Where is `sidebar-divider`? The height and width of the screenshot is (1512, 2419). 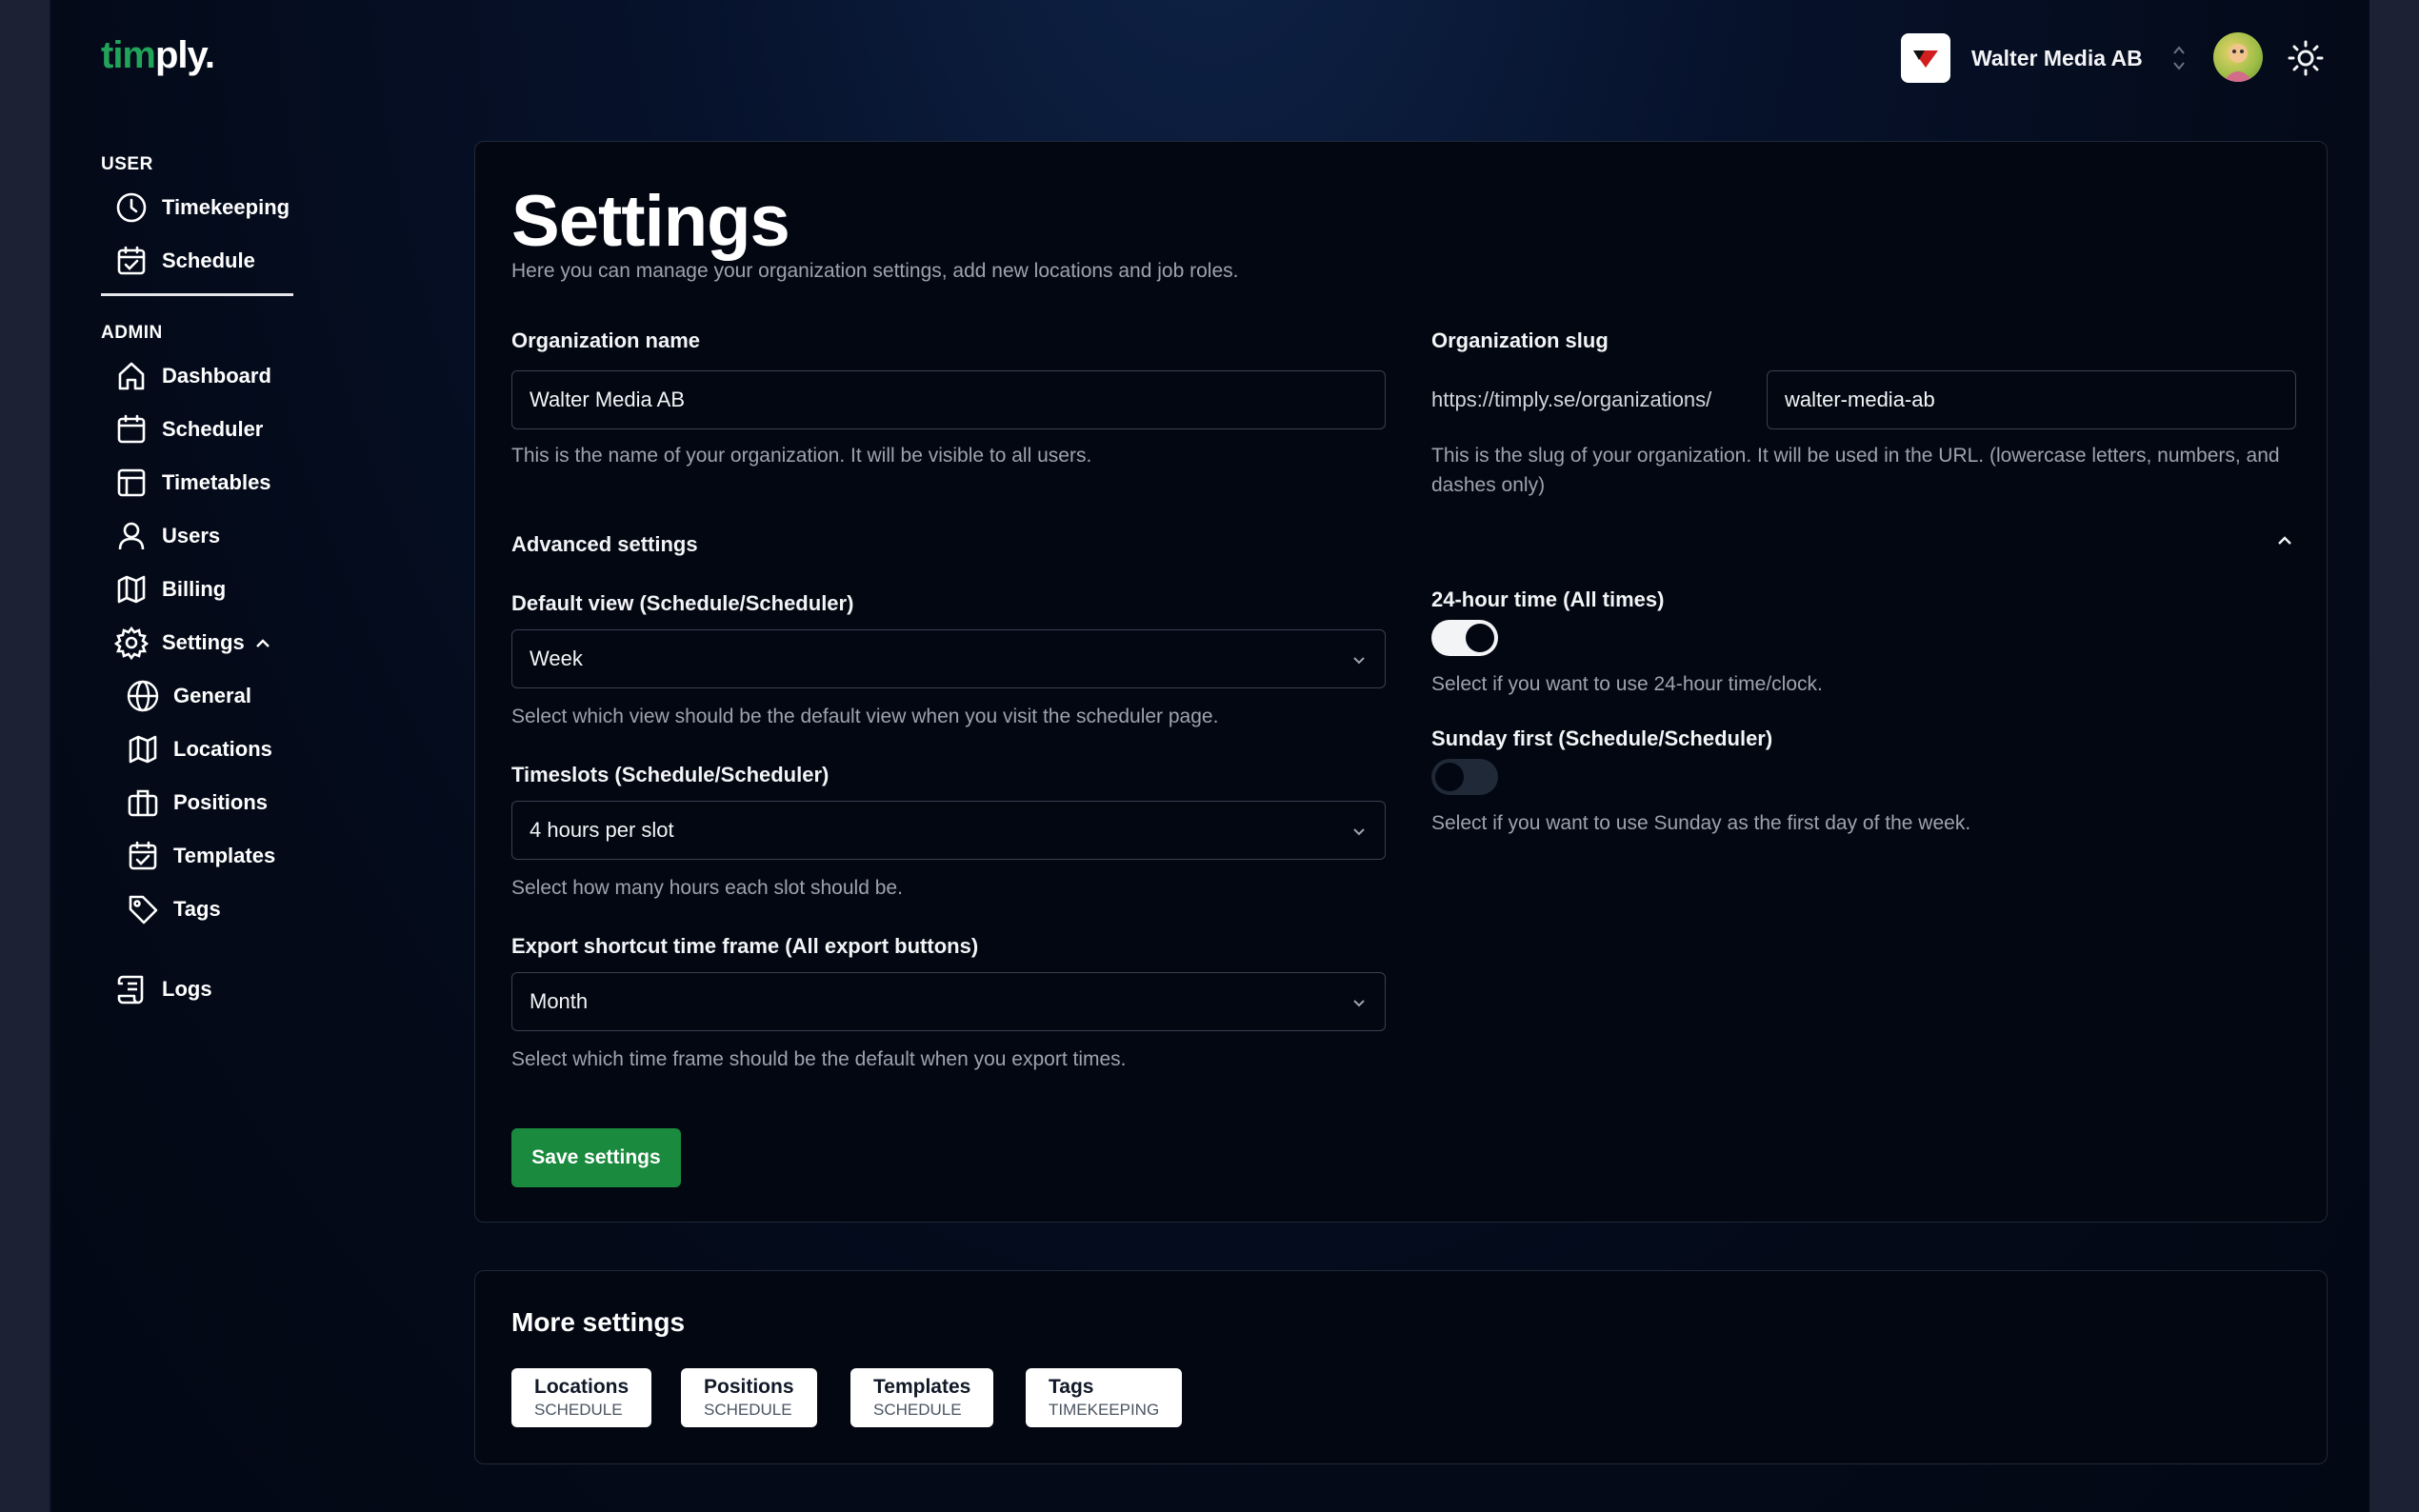 sidebar-divider is located at coordinates (197, 294).